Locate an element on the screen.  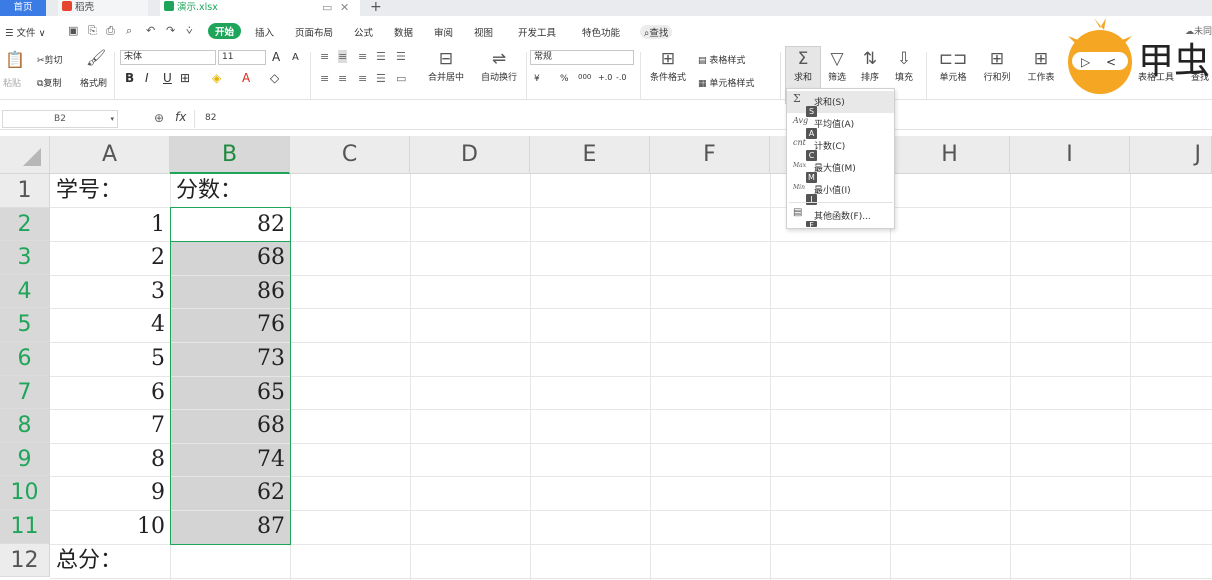
format-painter-icon: 🖌 is located at coordinates (96, 57).